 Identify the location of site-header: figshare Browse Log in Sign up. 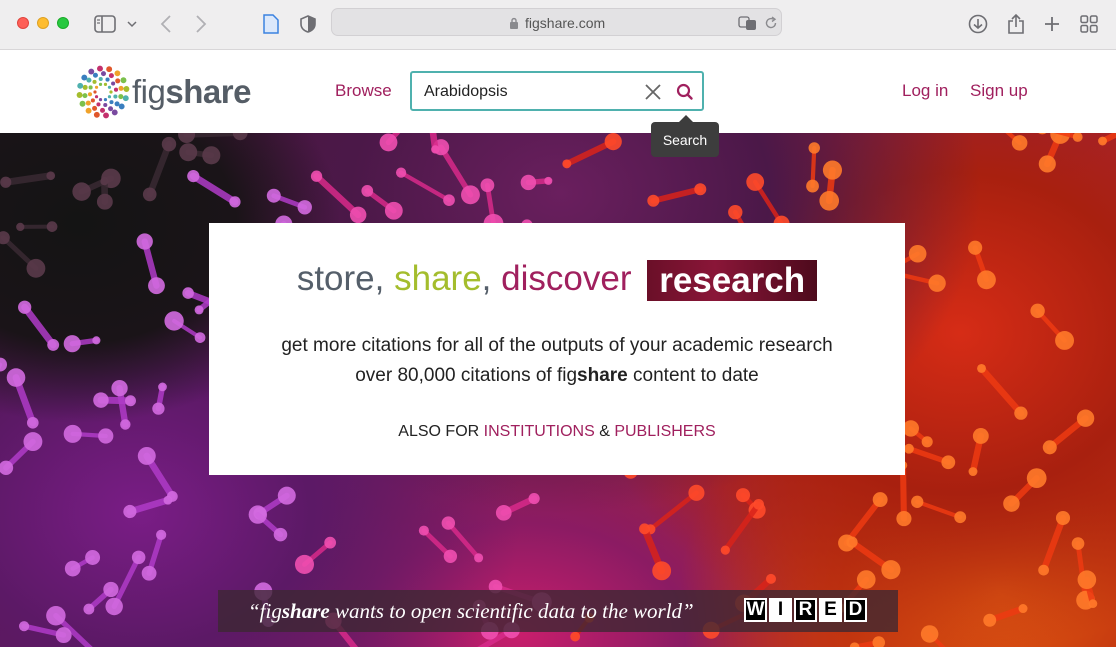
(558, 91).